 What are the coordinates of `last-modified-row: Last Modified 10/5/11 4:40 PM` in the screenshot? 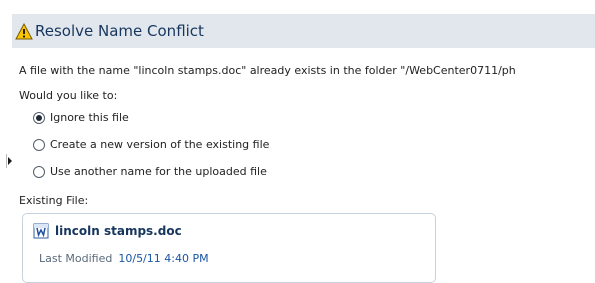 It's located at (124, 258).